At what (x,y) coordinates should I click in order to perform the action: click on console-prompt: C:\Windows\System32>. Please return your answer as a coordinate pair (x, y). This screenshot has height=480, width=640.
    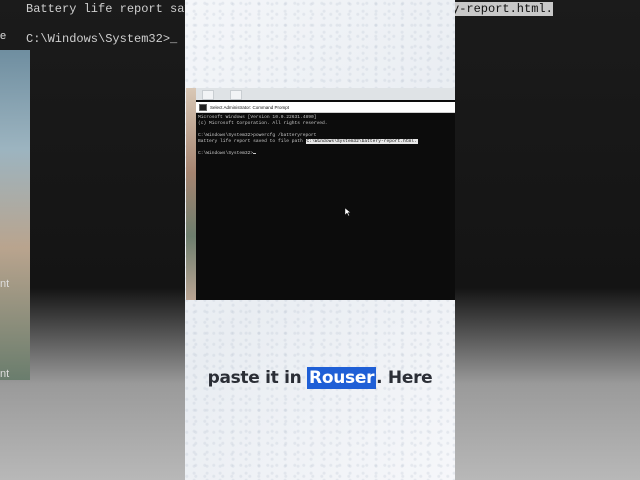
    Looking at the image, I should click on (226, 153).